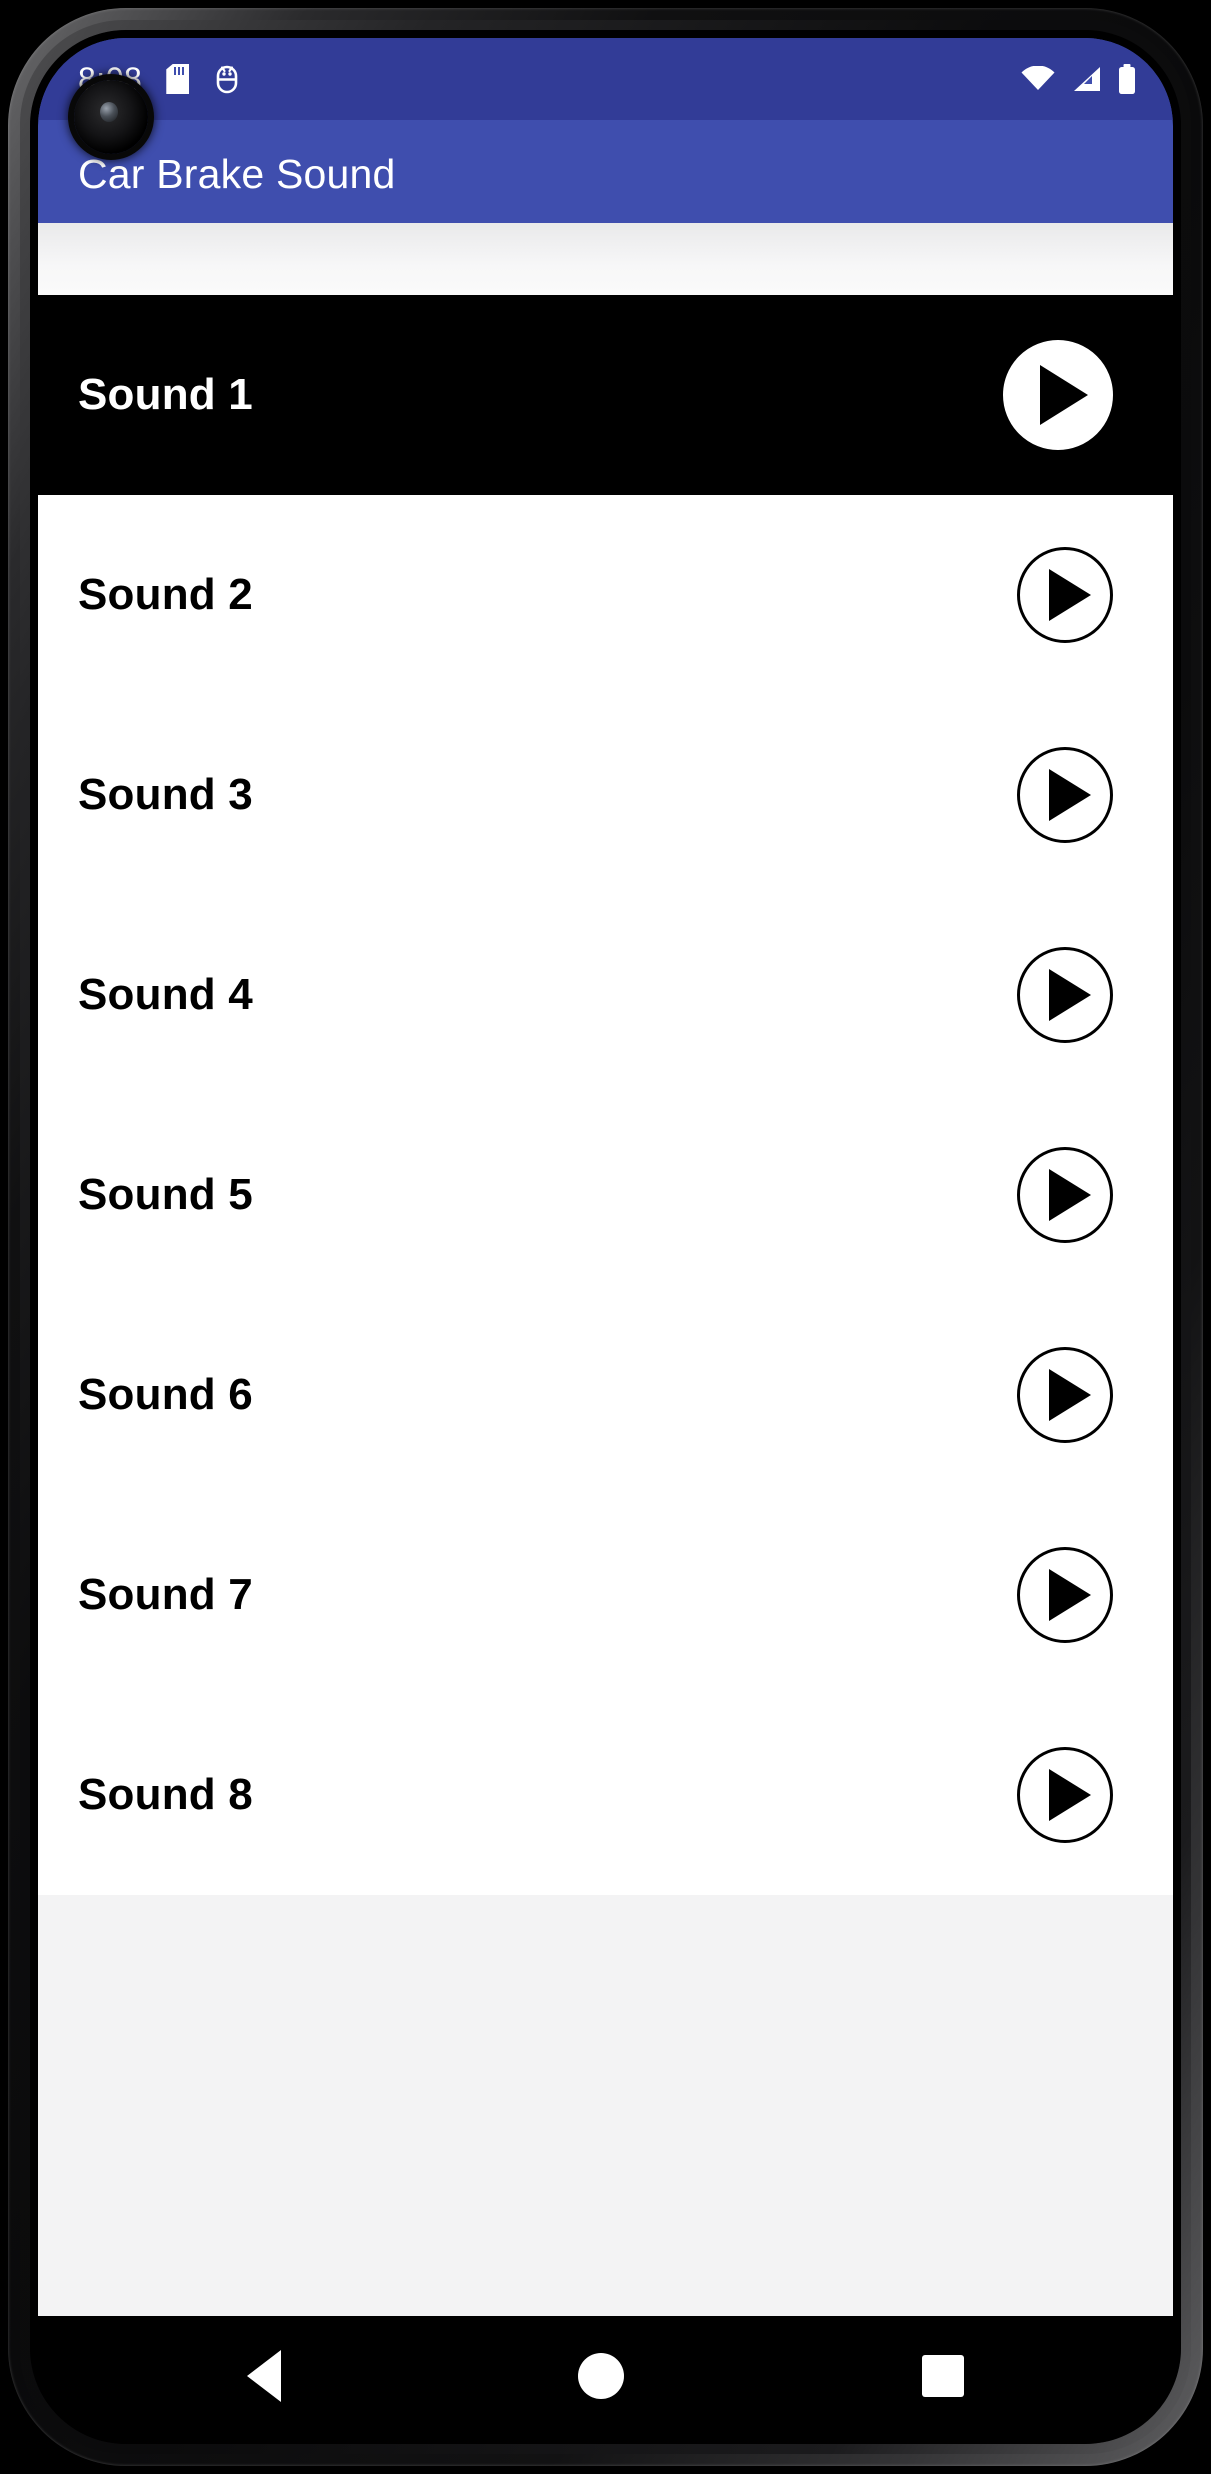  Describe the element at coordinates (605, 995) in the screenshot. I see `list-item: Sound 4` at that location.